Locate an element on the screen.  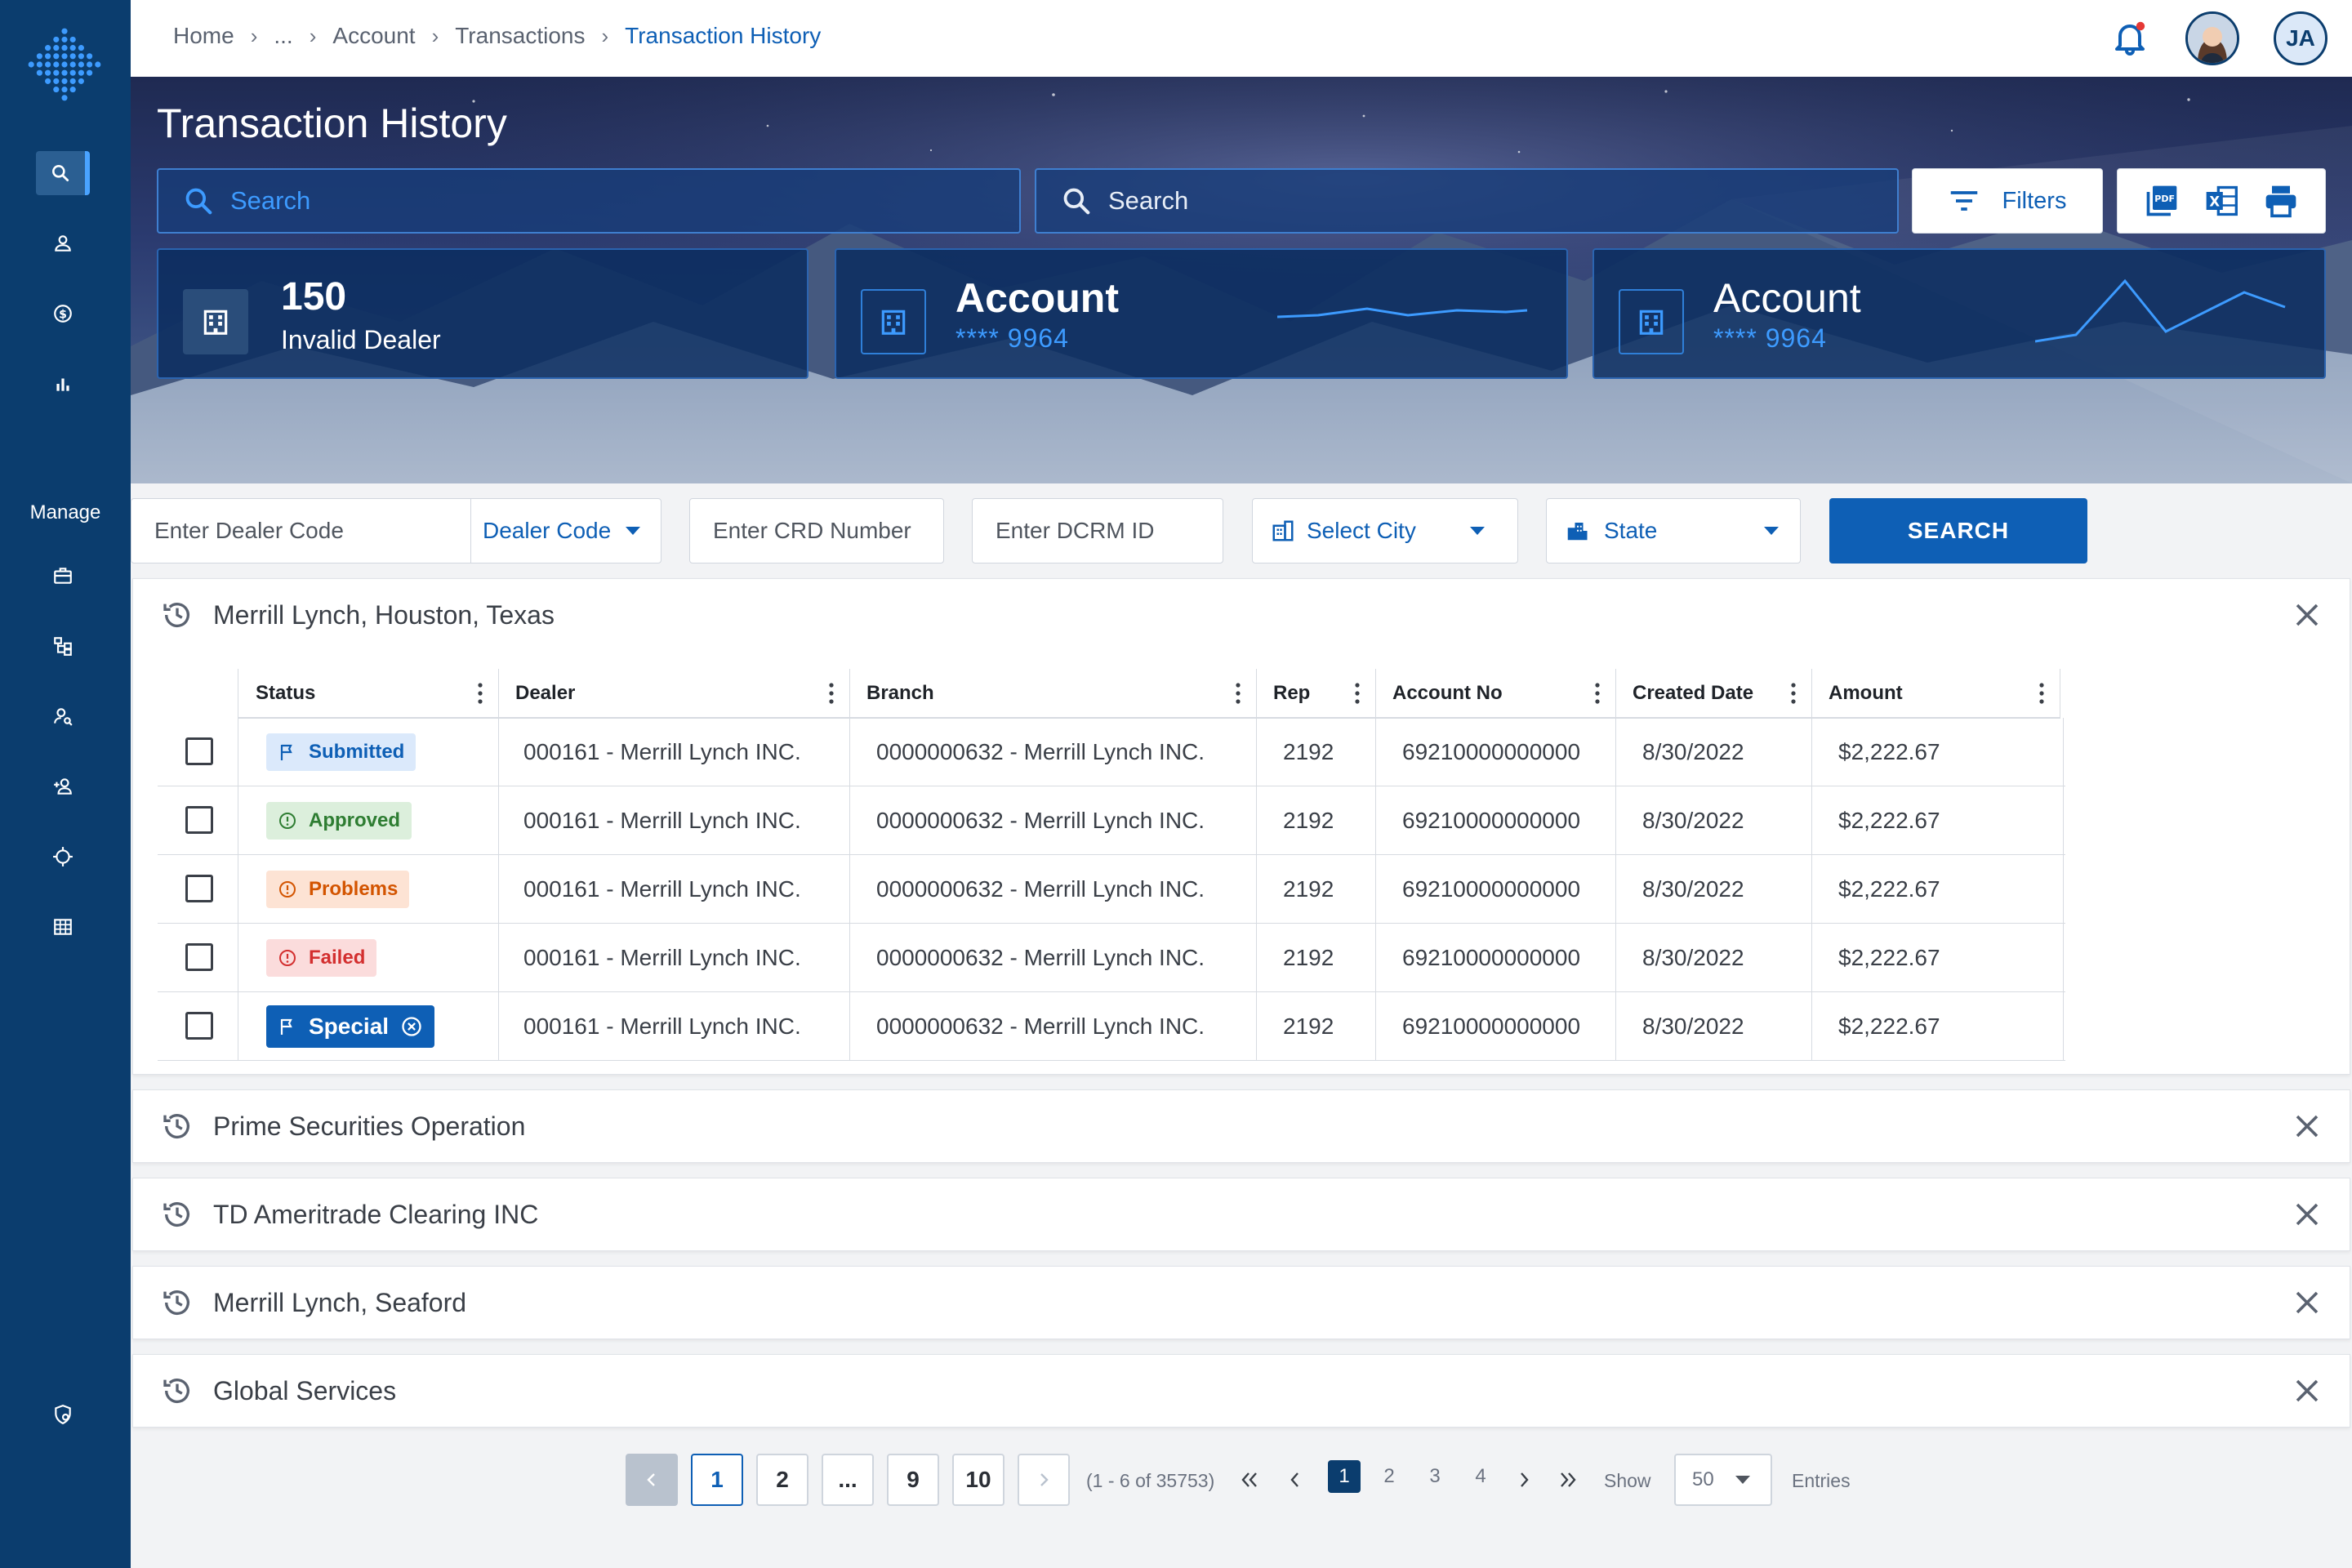
dealer-panel-collapsed: Global Services is located at coordinates (1241, 1391).